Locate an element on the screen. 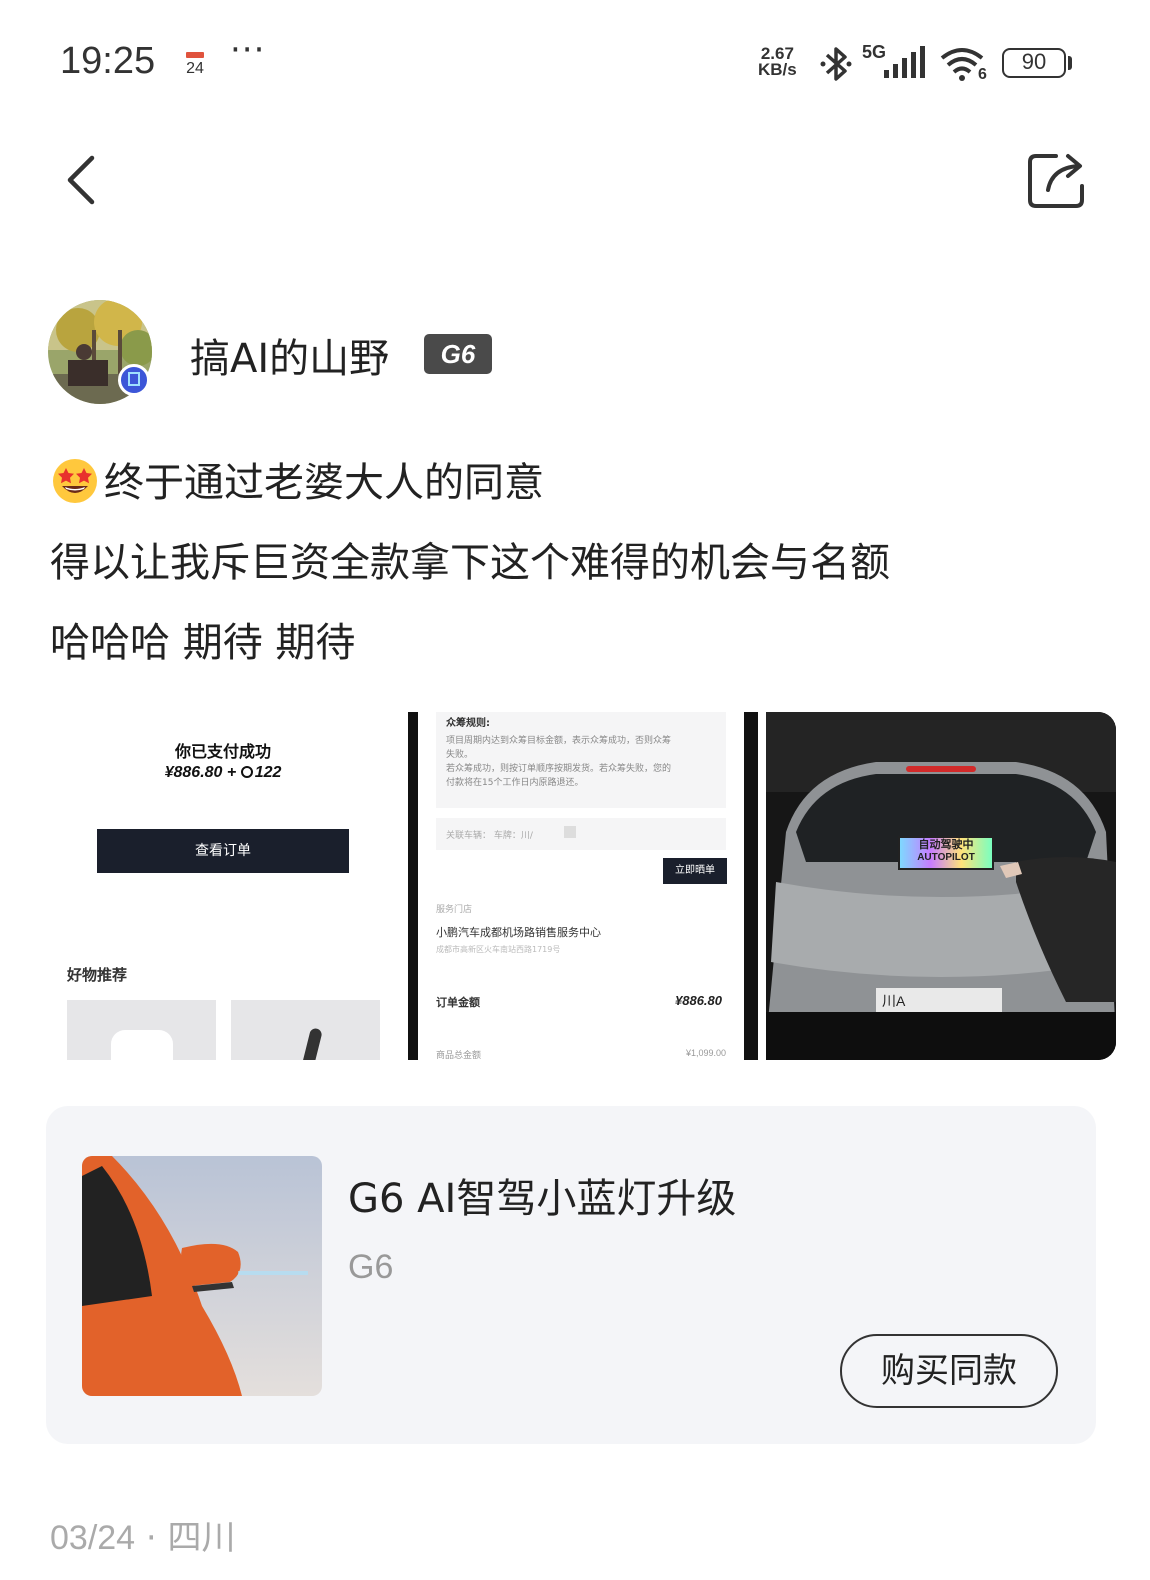 This screenshot has width=1150, height=1580. battery-icon: 90 is located at coordinates (1034, 63).